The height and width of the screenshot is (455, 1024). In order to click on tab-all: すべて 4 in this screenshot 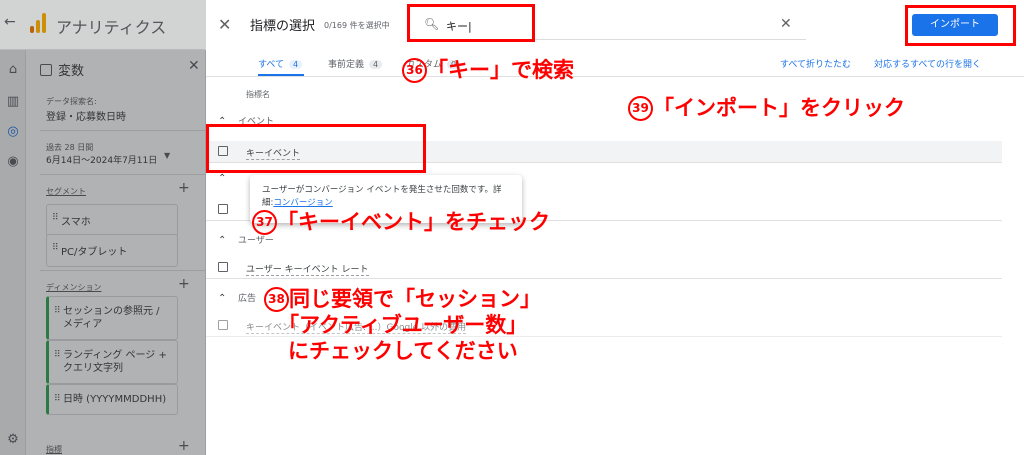, I will do `click(280, 63)`.